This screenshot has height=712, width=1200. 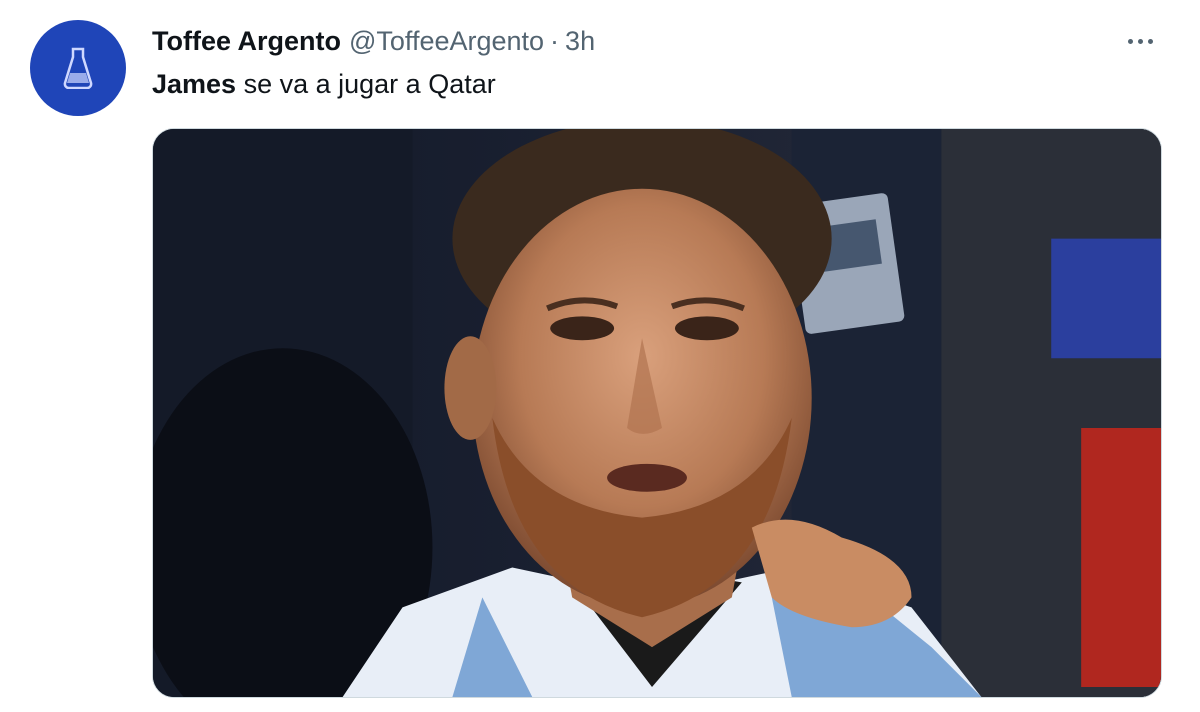 What do you see at coordinates (194, 84) in the screenshot?
I see `tweet-text-mention: James` at bounding box center [194, 84].